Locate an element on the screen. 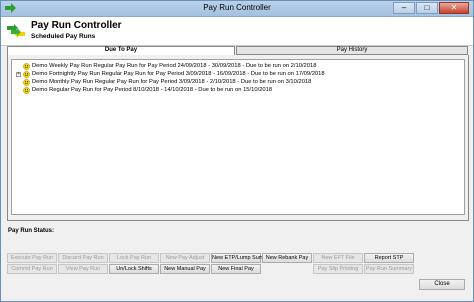 The height and width of the screenshot is (302, 474). expand-plus-icon: + is located at coordinates (18, 74).